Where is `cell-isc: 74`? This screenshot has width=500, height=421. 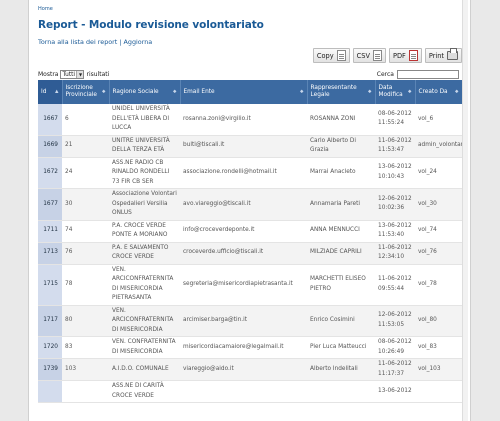
cell-isc: 74 is located at coordinates (85, 231).